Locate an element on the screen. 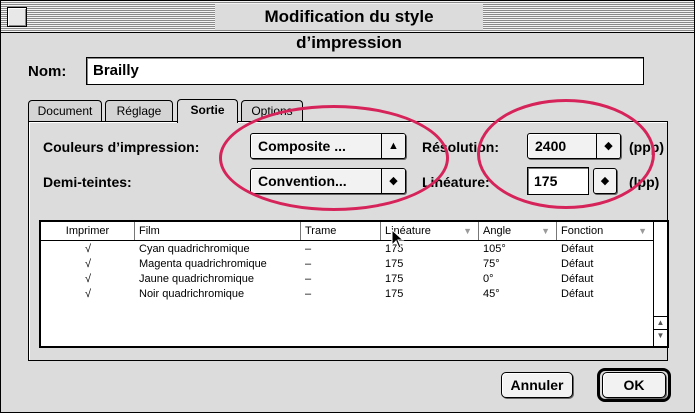 The width and height of the screenshot is (695, 413). ok-button: OK is located at coordinates (634, 385).